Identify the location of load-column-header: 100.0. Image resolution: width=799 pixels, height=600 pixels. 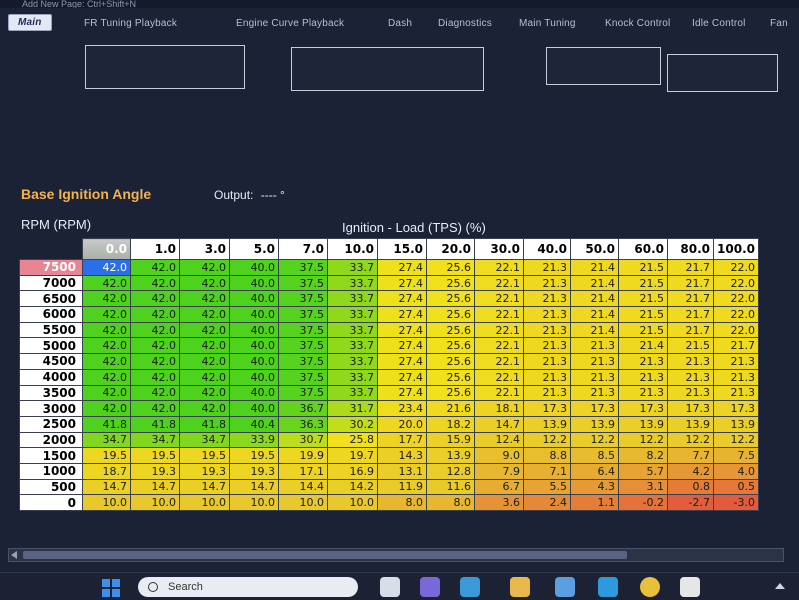
(736, 249).